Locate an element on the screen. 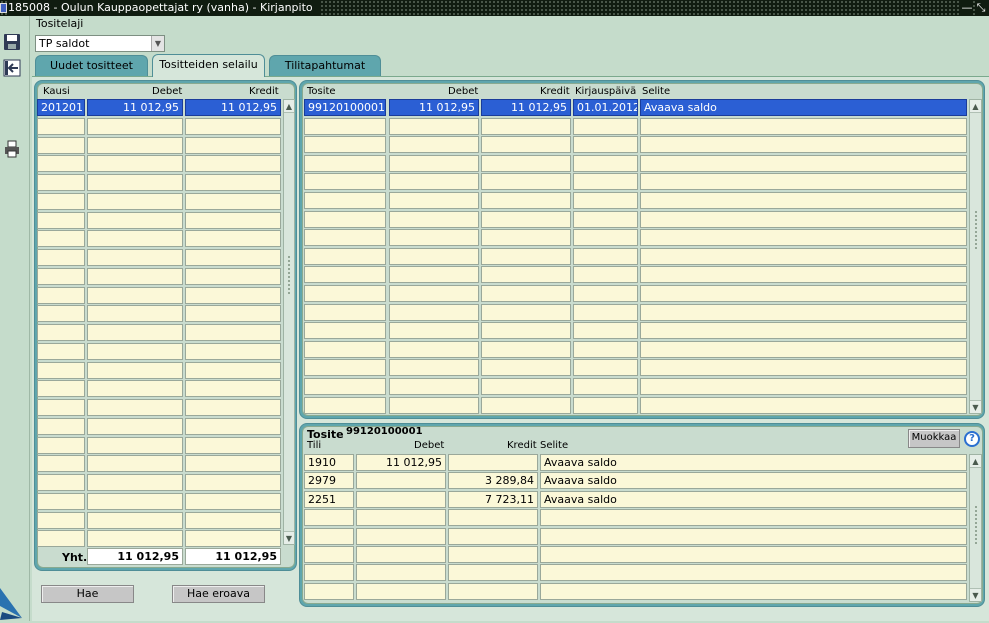  grid-cell: 11 012,95 is located at coordinates (233, 107).